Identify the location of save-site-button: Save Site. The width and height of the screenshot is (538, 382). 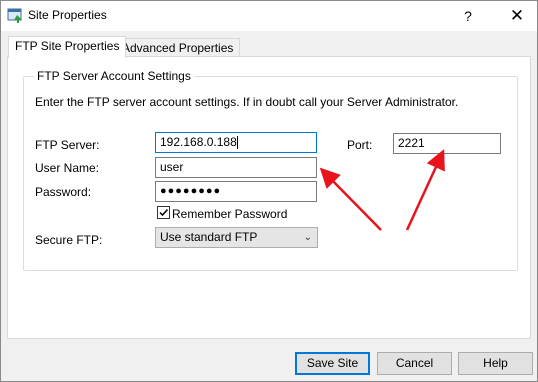
(332, 363).